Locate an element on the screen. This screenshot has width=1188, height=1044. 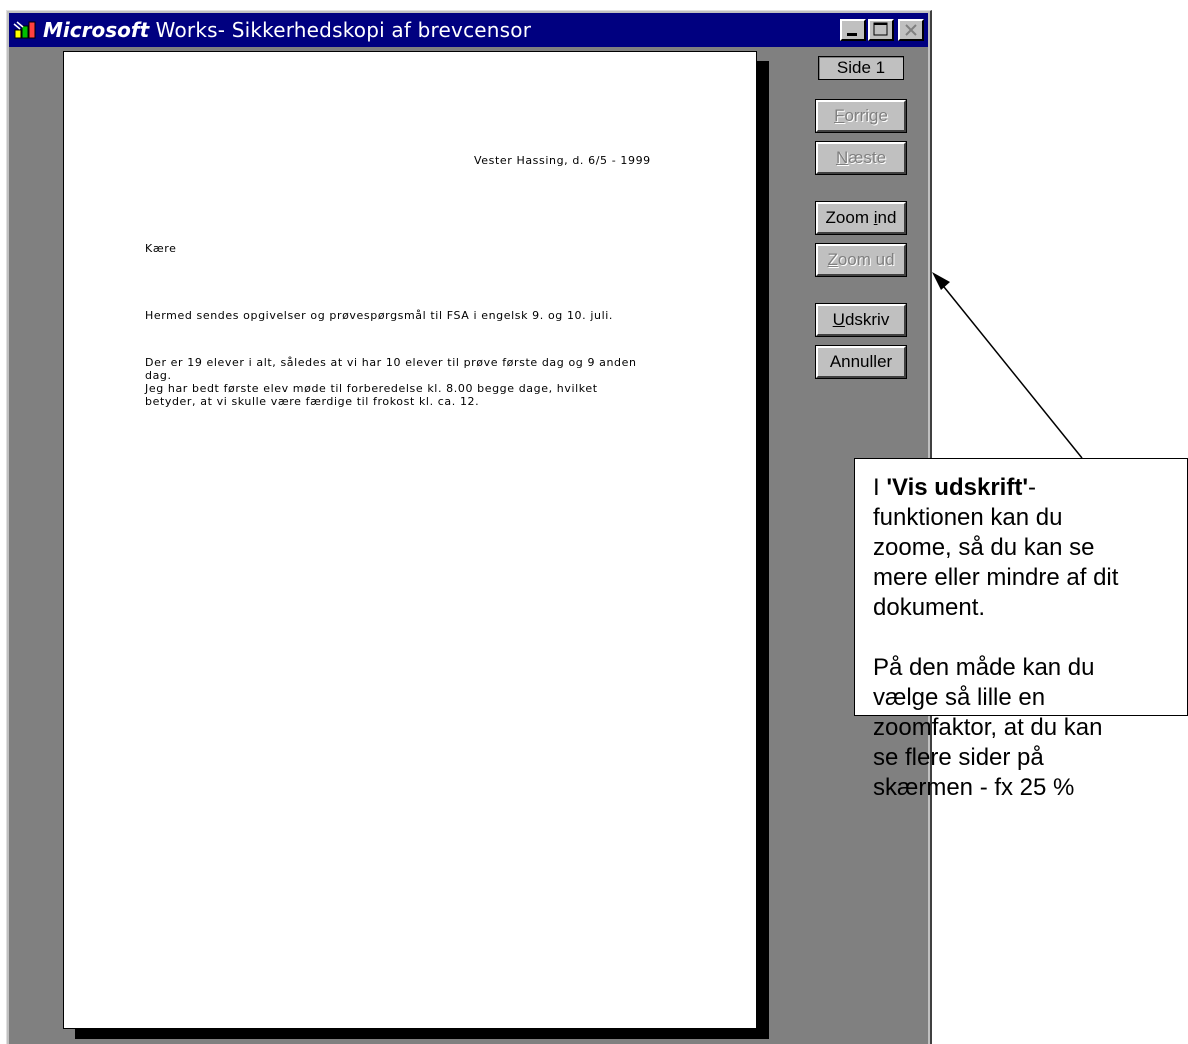
callout-line: dokument. is located at coordinates (929, 607).